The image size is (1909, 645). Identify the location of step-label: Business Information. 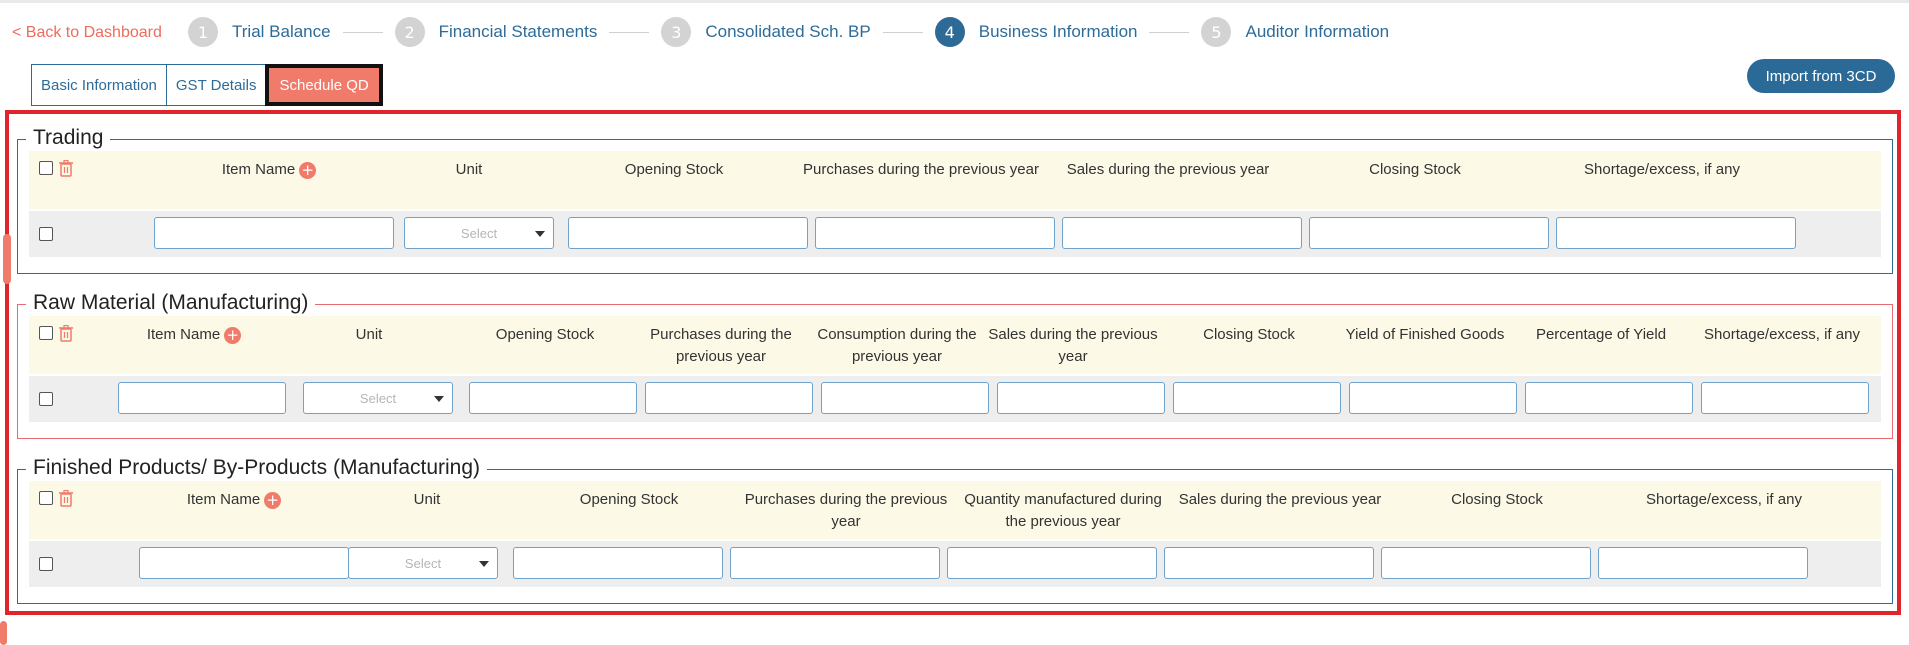
(1058, 31).